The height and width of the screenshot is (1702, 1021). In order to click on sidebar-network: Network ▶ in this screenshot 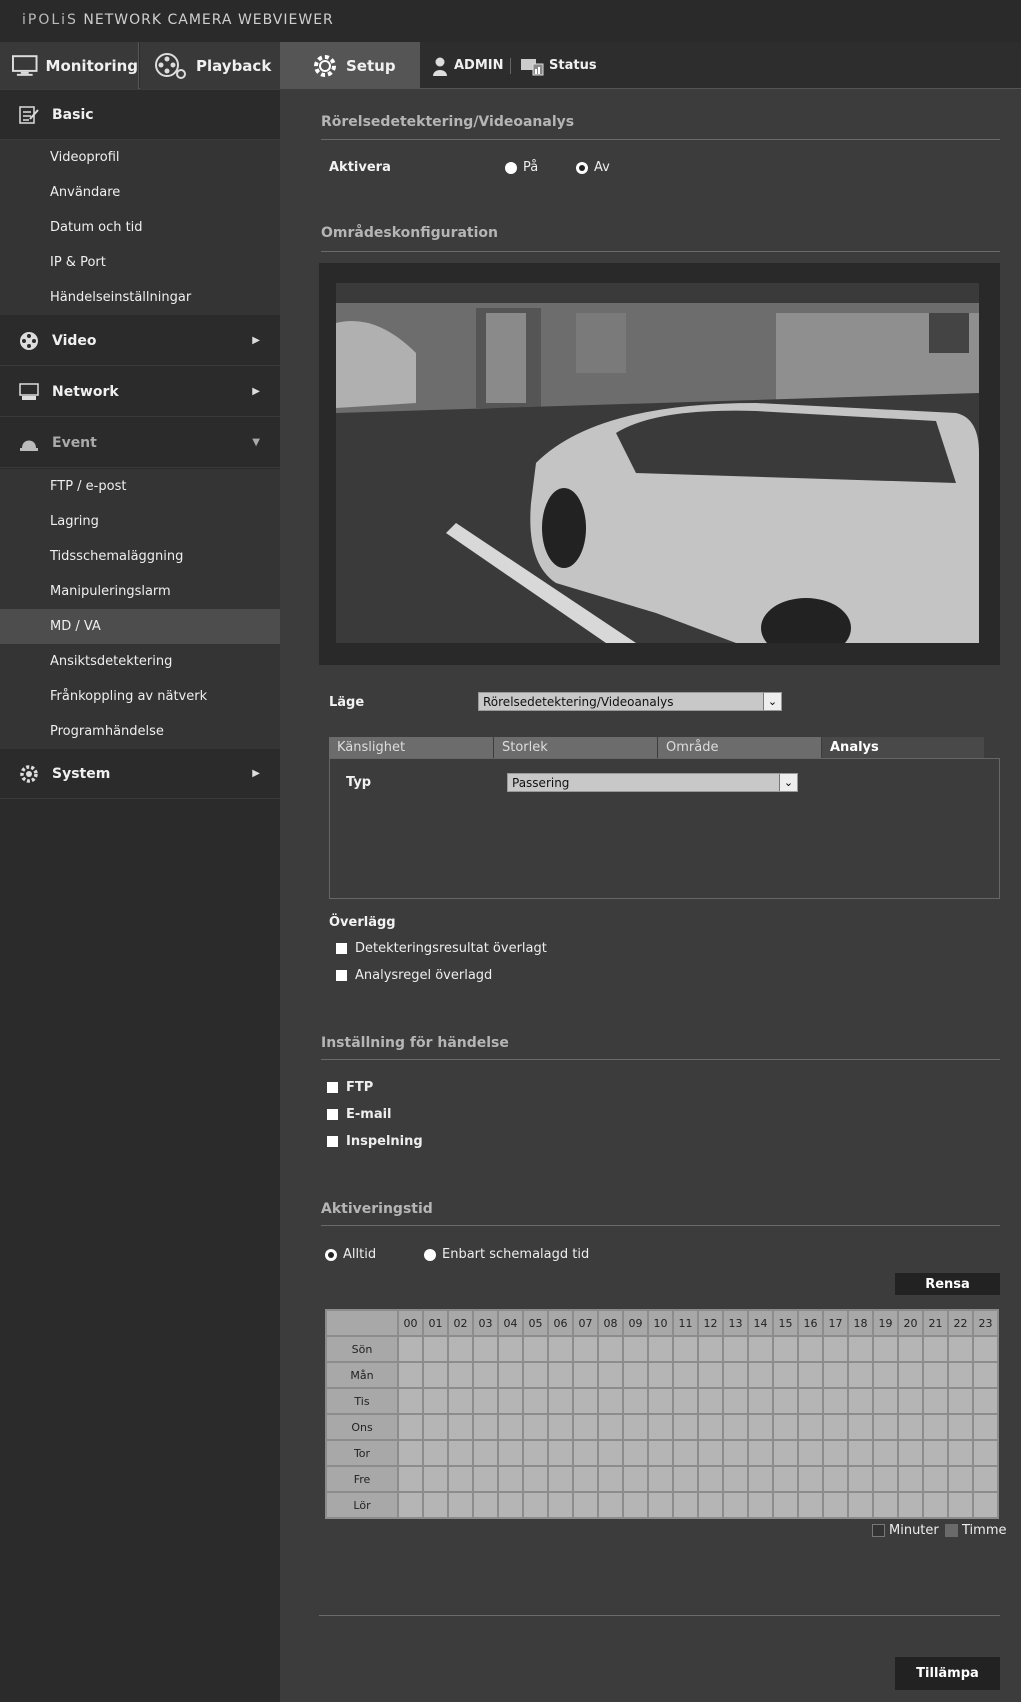, I will do `click(140, 392)`.